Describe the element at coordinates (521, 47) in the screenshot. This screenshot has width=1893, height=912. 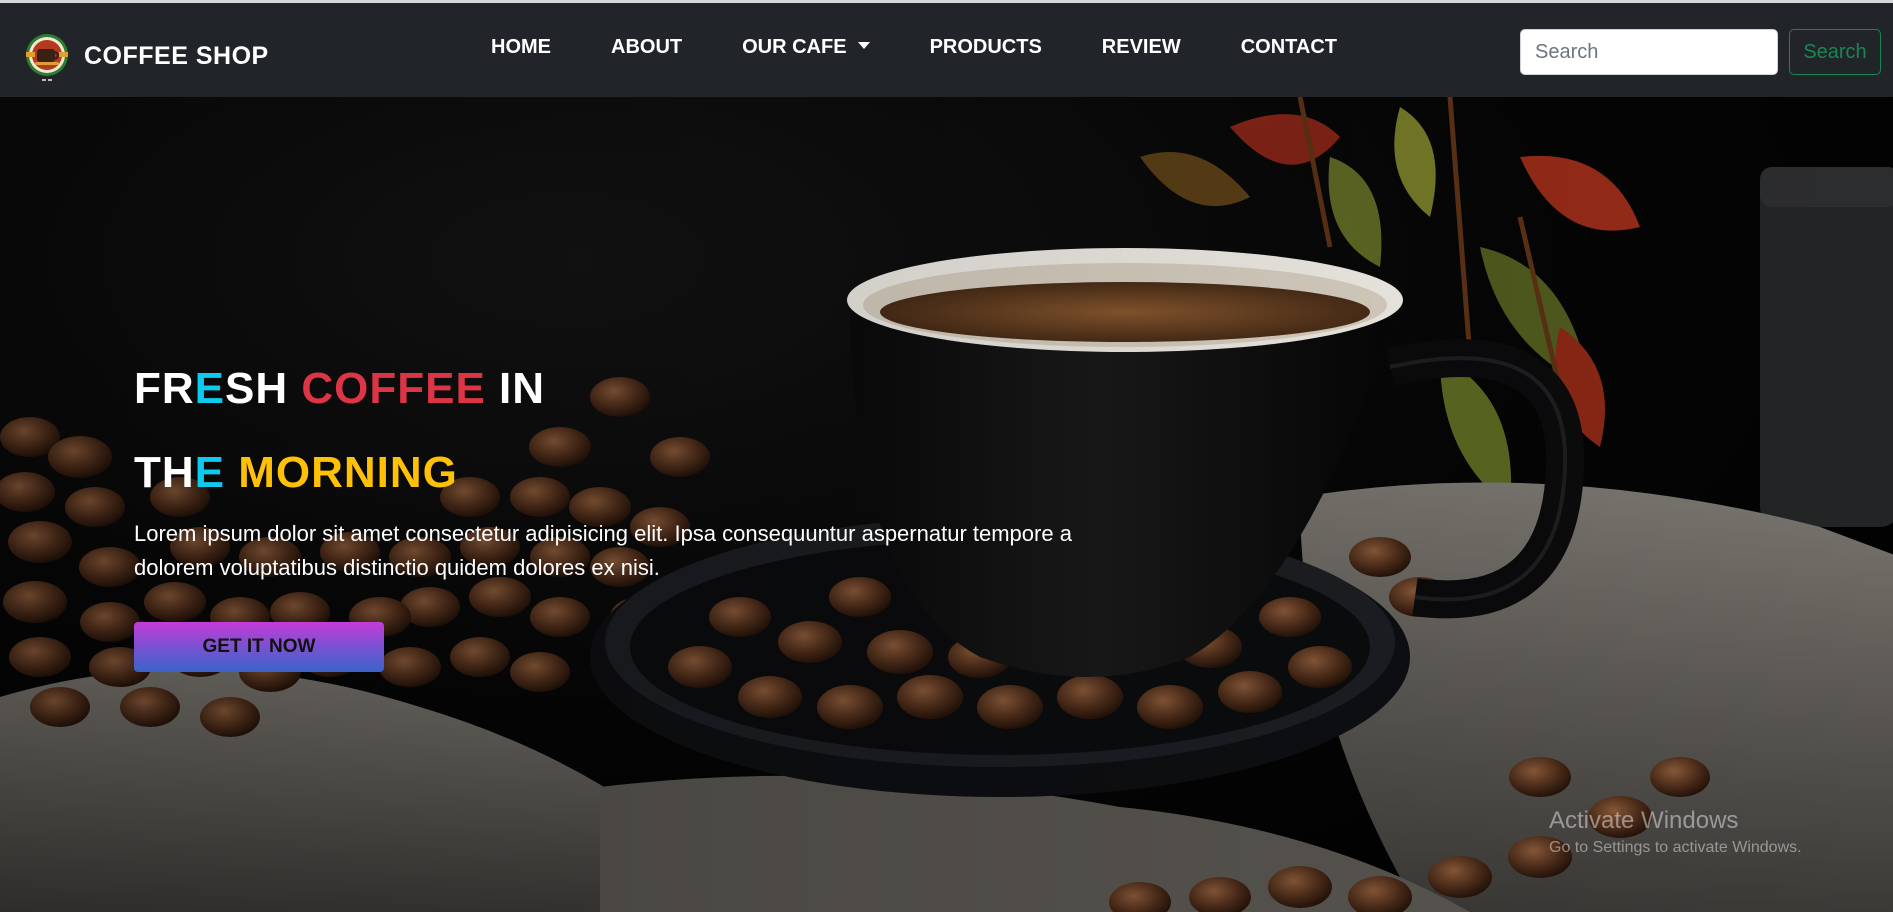
I see `nav-link-home: HOME` at that location.